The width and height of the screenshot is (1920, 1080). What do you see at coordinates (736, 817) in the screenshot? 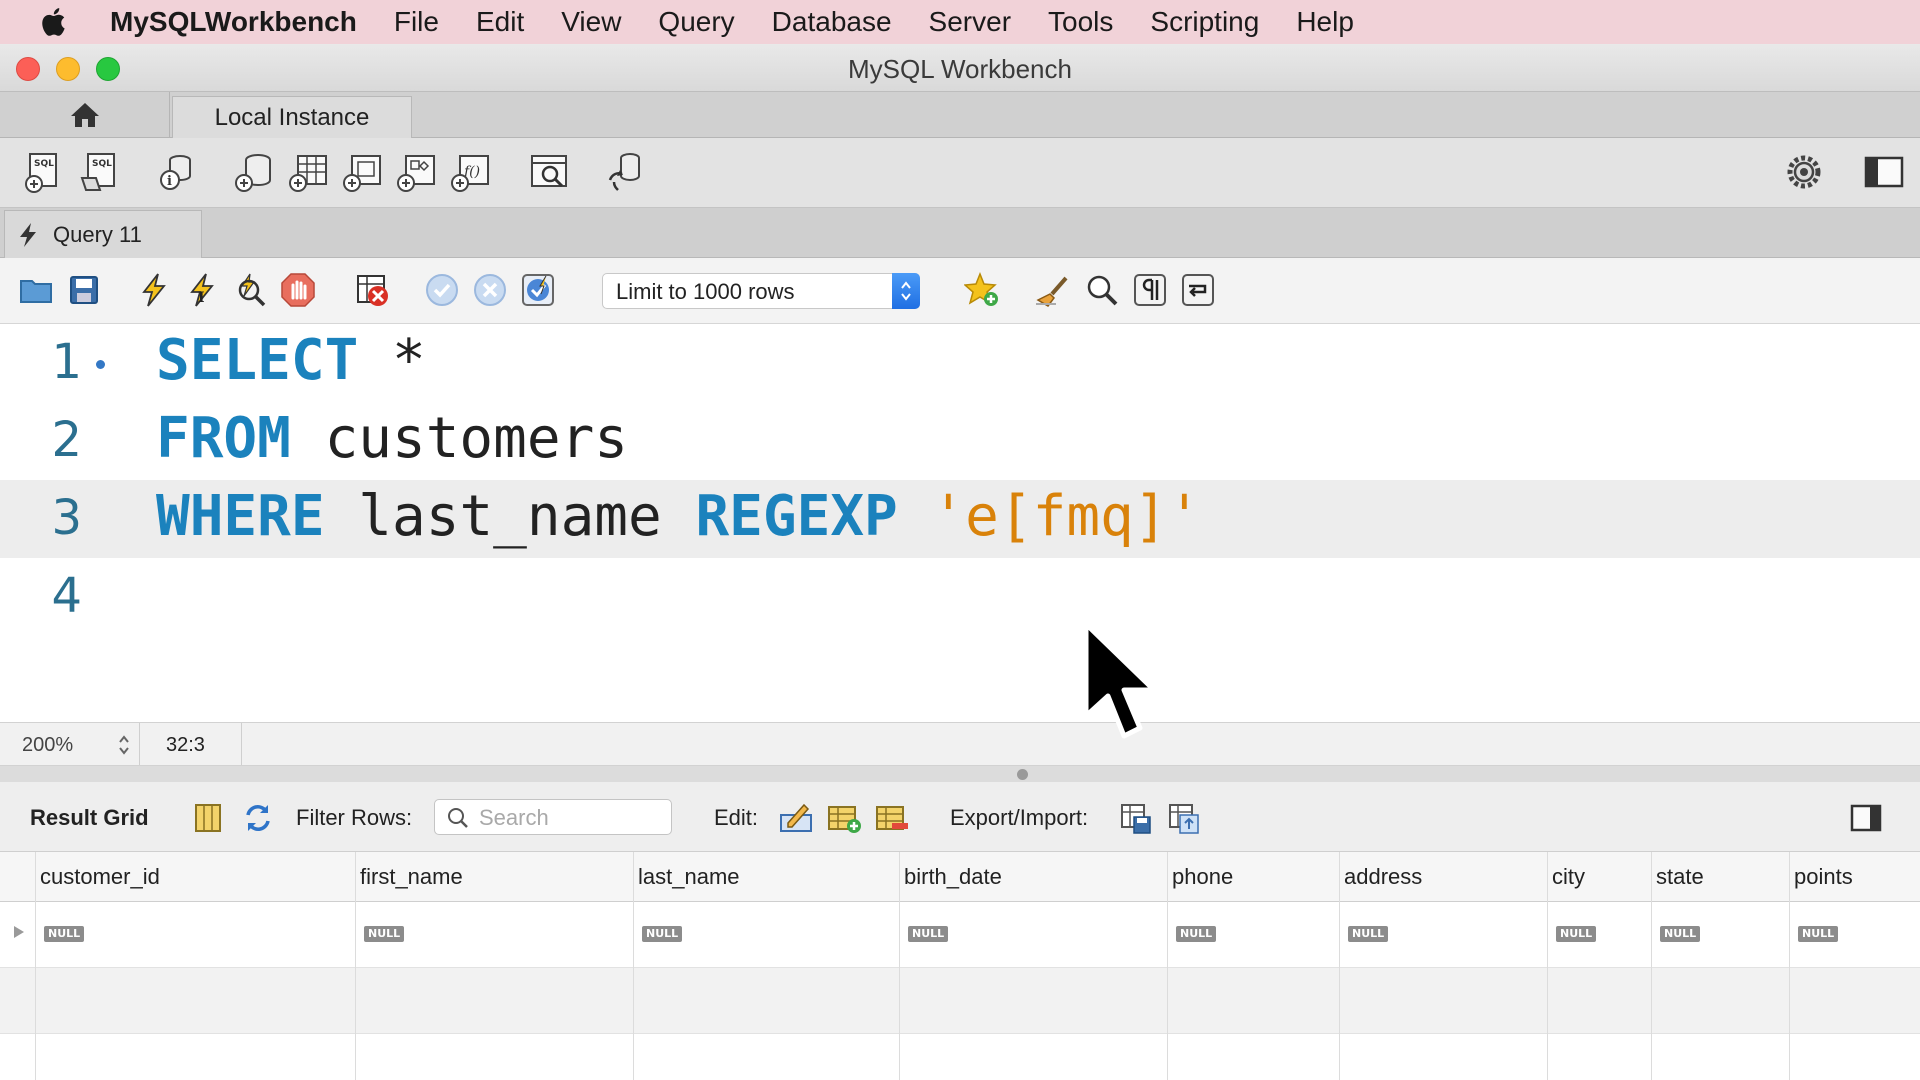
I see `edit-label: Edit:` at bounding box center [736, 817].